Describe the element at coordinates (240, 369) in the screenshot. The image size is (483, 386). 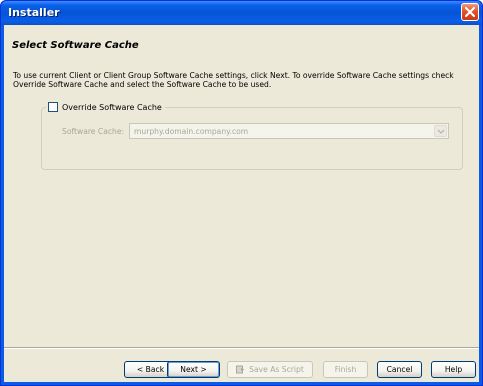
I see `script-icon` at that location.